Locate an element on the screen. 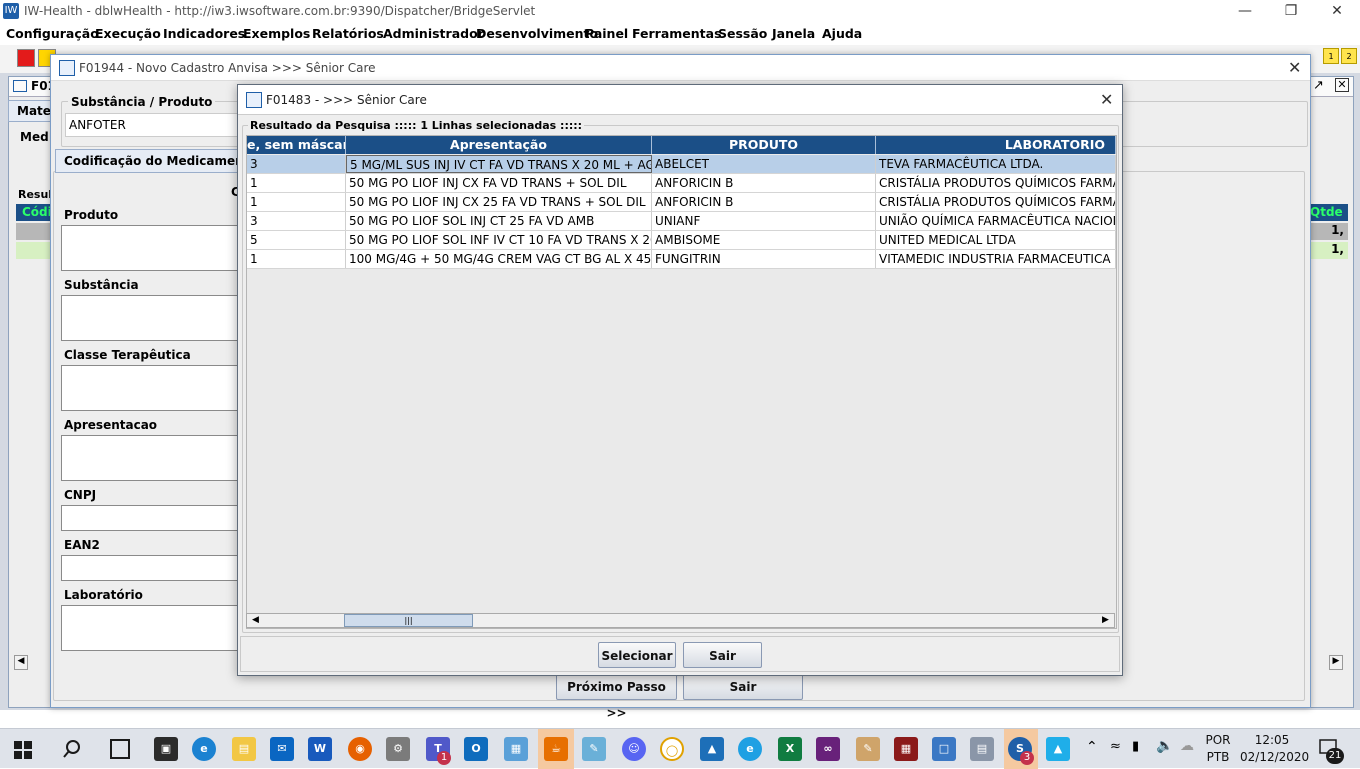 The image size is (1360, 769). file-explorer-icon: ▤ is located at coordinates (244, 749).